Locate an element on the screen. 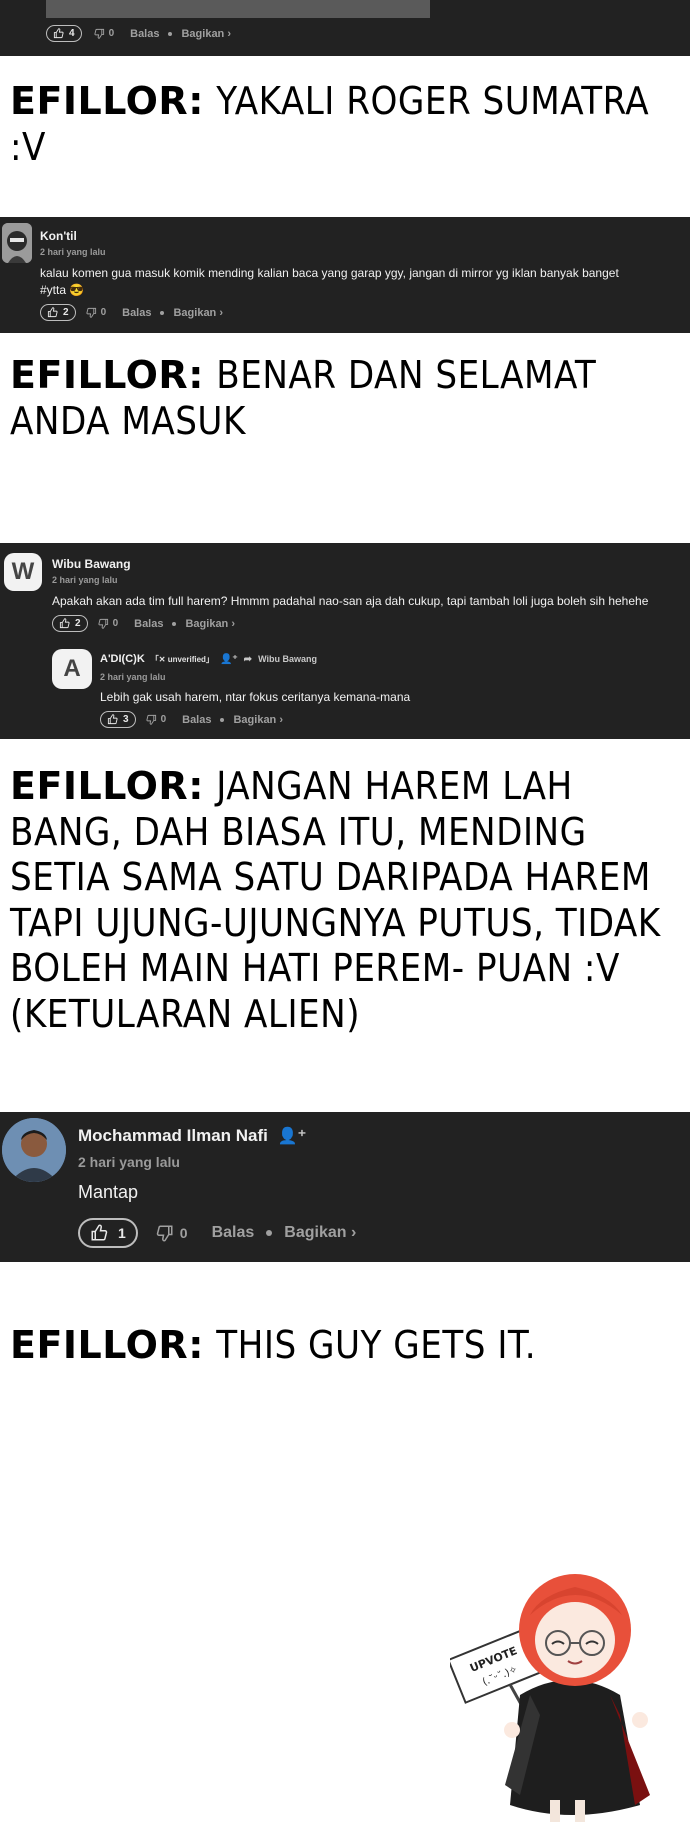 The height and width of the screenshot is (1830, 690). reply-to-icon: ➦ is located at coordinates (248, 659).